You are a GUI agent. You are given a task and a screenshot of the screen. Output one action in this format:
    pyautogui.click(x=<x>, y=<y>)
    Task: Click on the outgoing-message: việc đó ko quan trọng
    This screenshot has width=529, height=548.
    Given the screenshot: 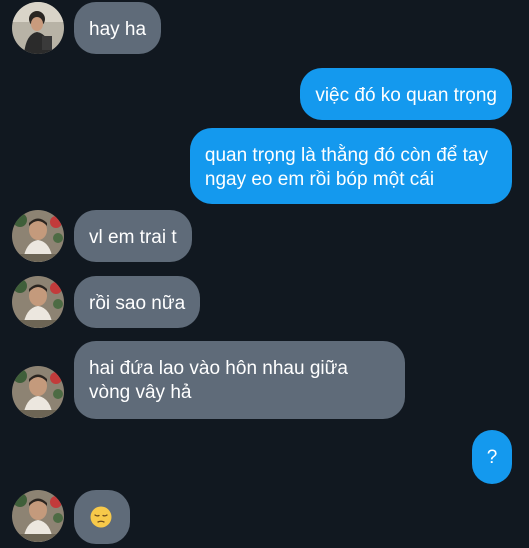 What is the action you would take?
    pyautogui.click(x=406, y=94)
    